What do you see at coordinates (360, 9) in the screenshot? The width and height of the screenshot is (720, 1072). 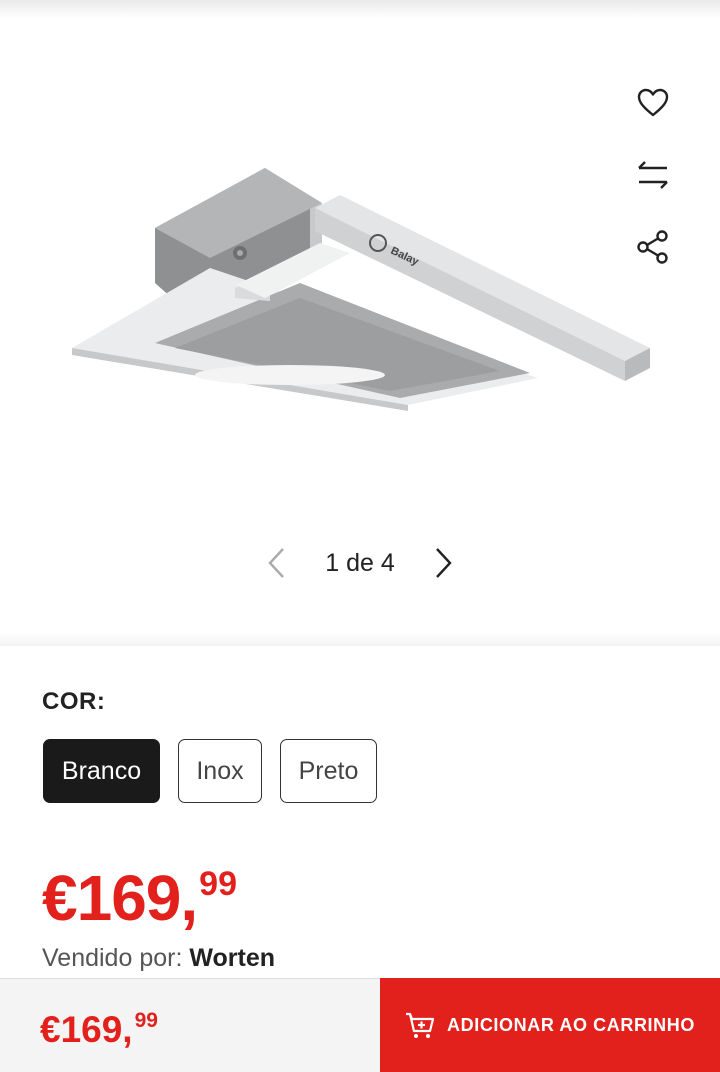 I see `top-shadow` at bounding box center [360, 9].